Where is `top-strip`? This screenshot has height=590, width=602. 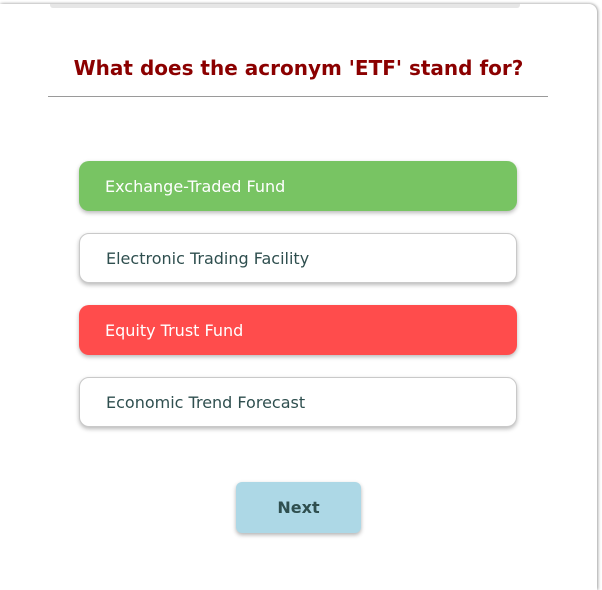
top-strip is located at coordinates (285, 6).